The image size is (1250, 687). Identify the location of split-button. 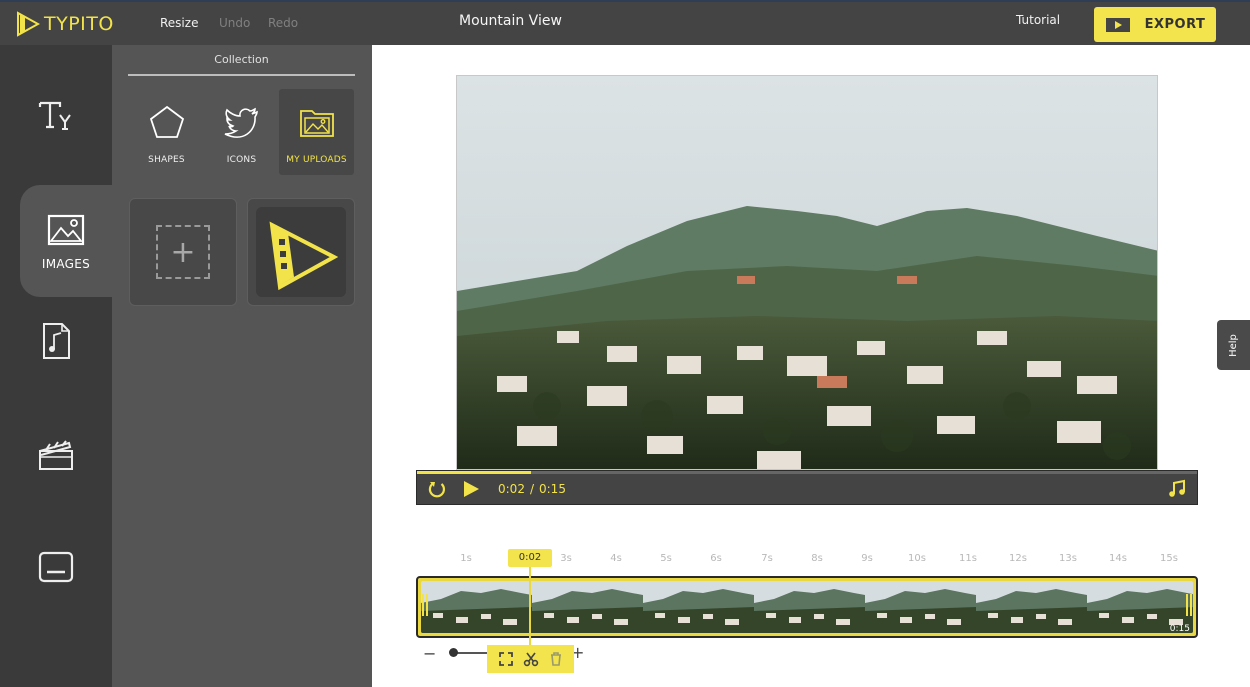
(531, 659).